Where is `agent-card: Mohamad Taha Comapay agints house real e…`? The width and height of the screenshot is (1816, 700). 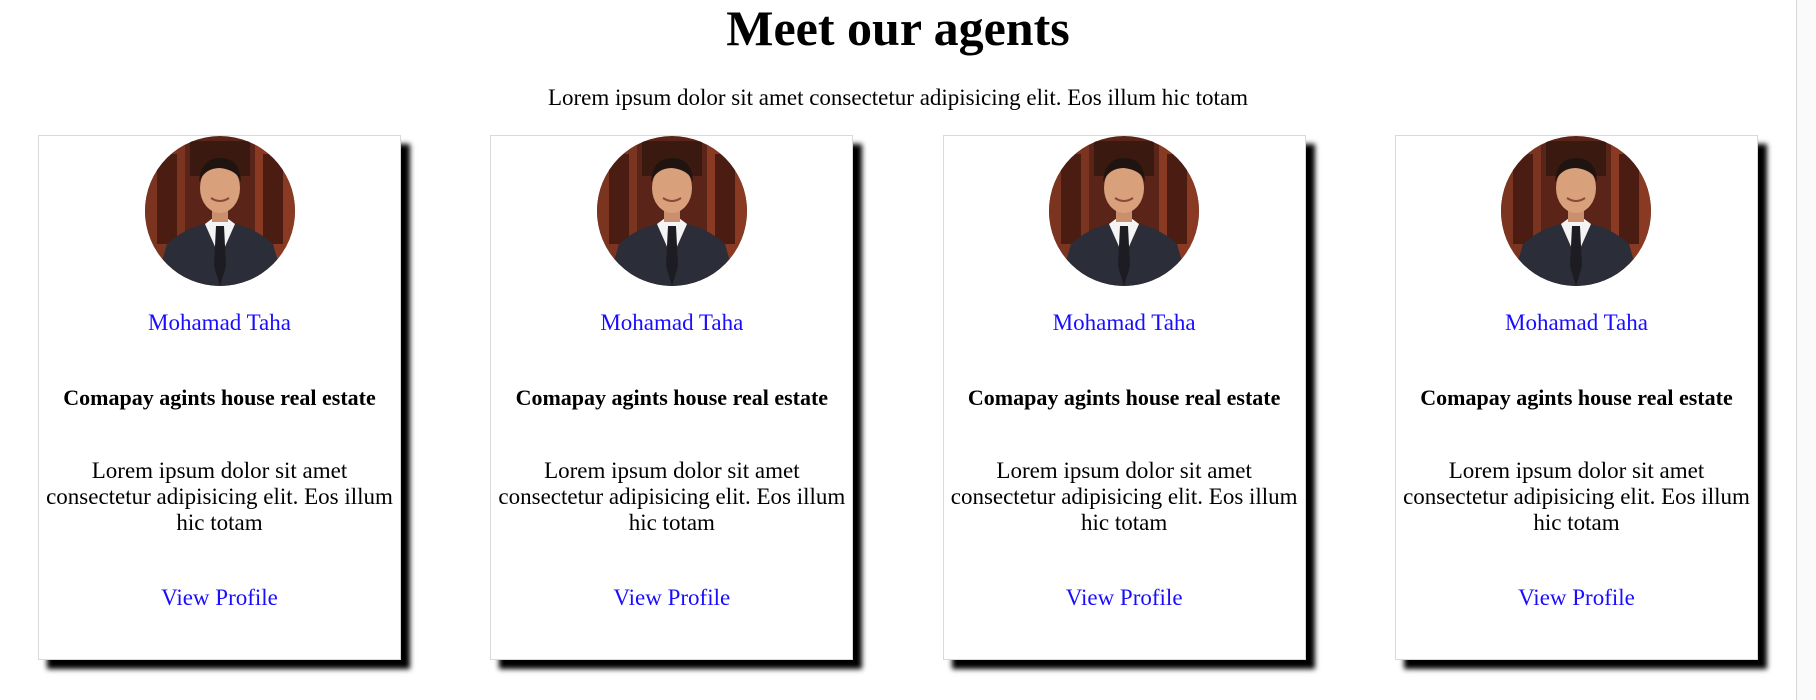 agent-card: Mohamad Taha Comapay agints house real e… is located at coordinates (219, 397).